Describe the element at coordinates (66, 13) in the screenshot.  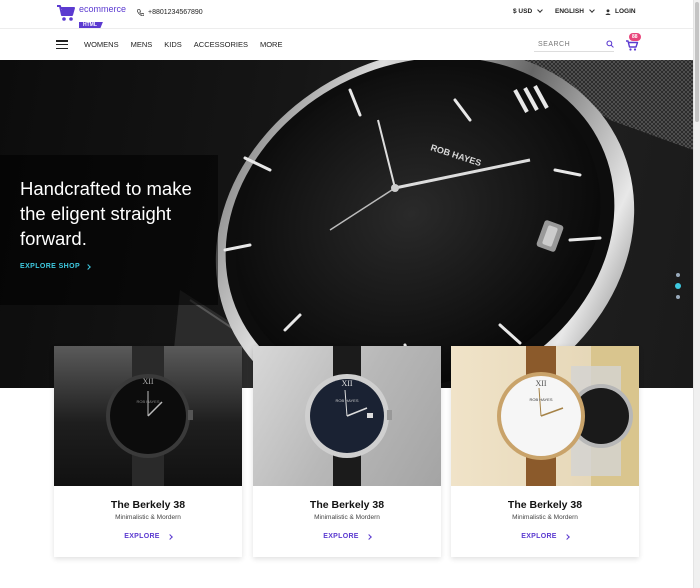
I see `cart-logo-icon` at that location.